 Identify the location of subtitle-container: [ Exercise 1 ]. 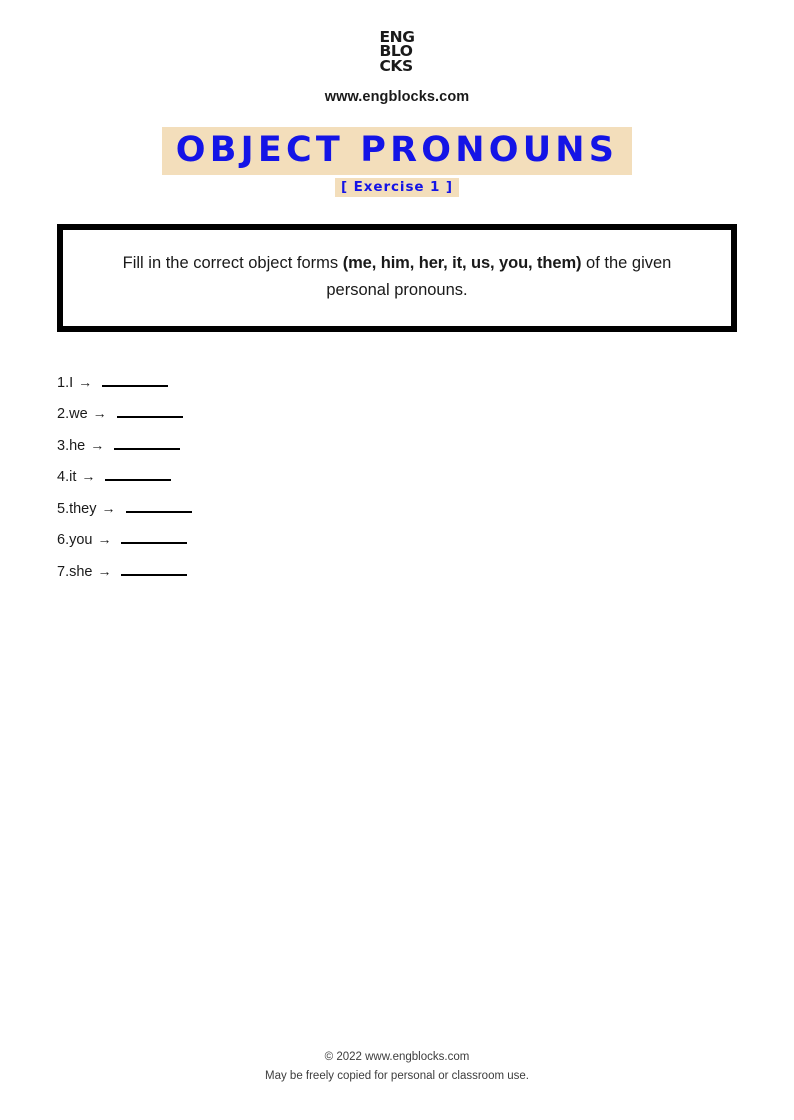
(397, 188).